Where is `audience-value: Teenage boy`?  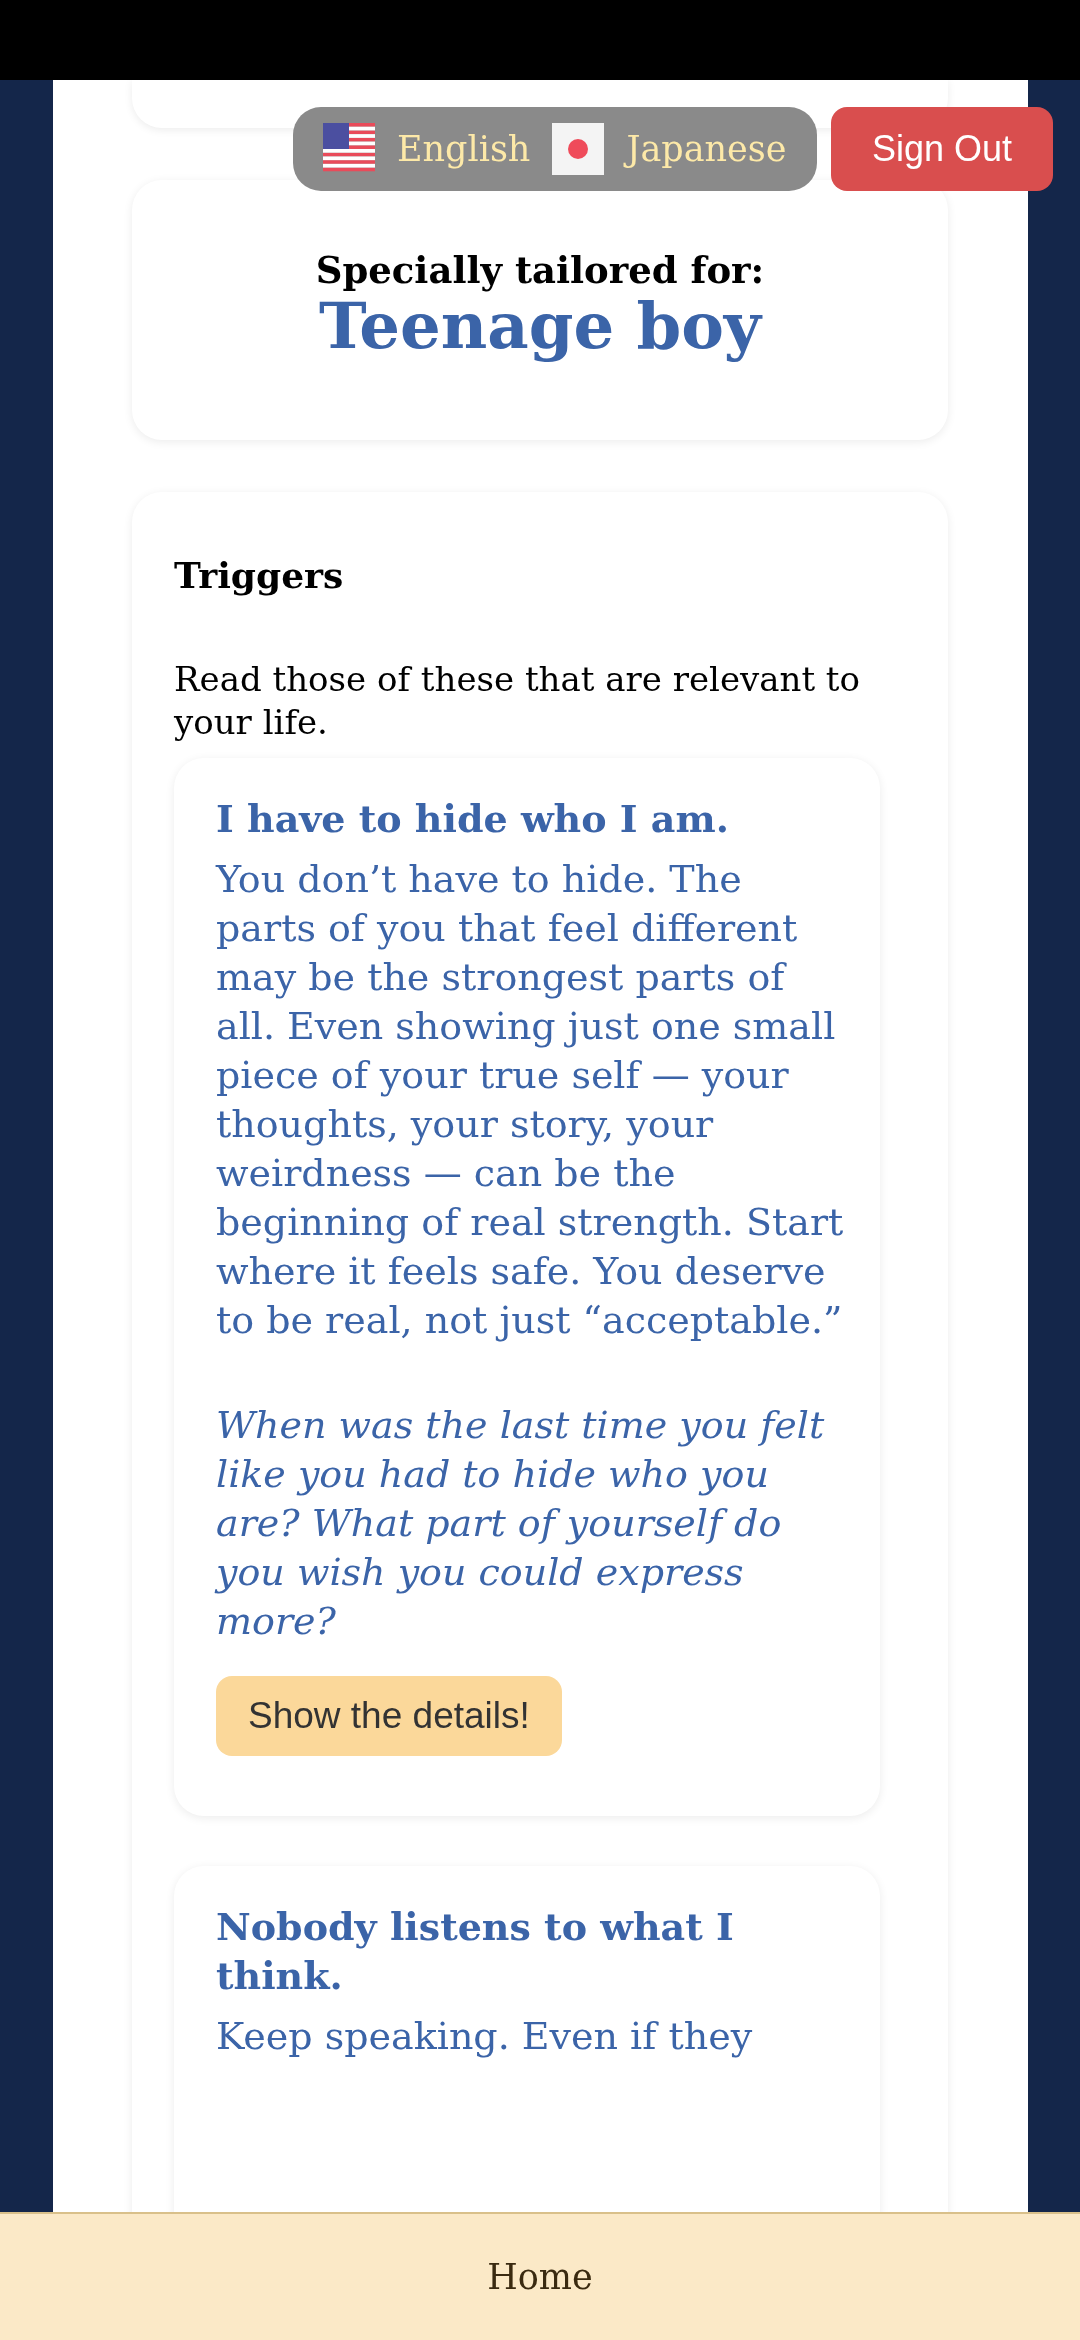
audience-value: Teenage boy is located at coordinates (540, 326).